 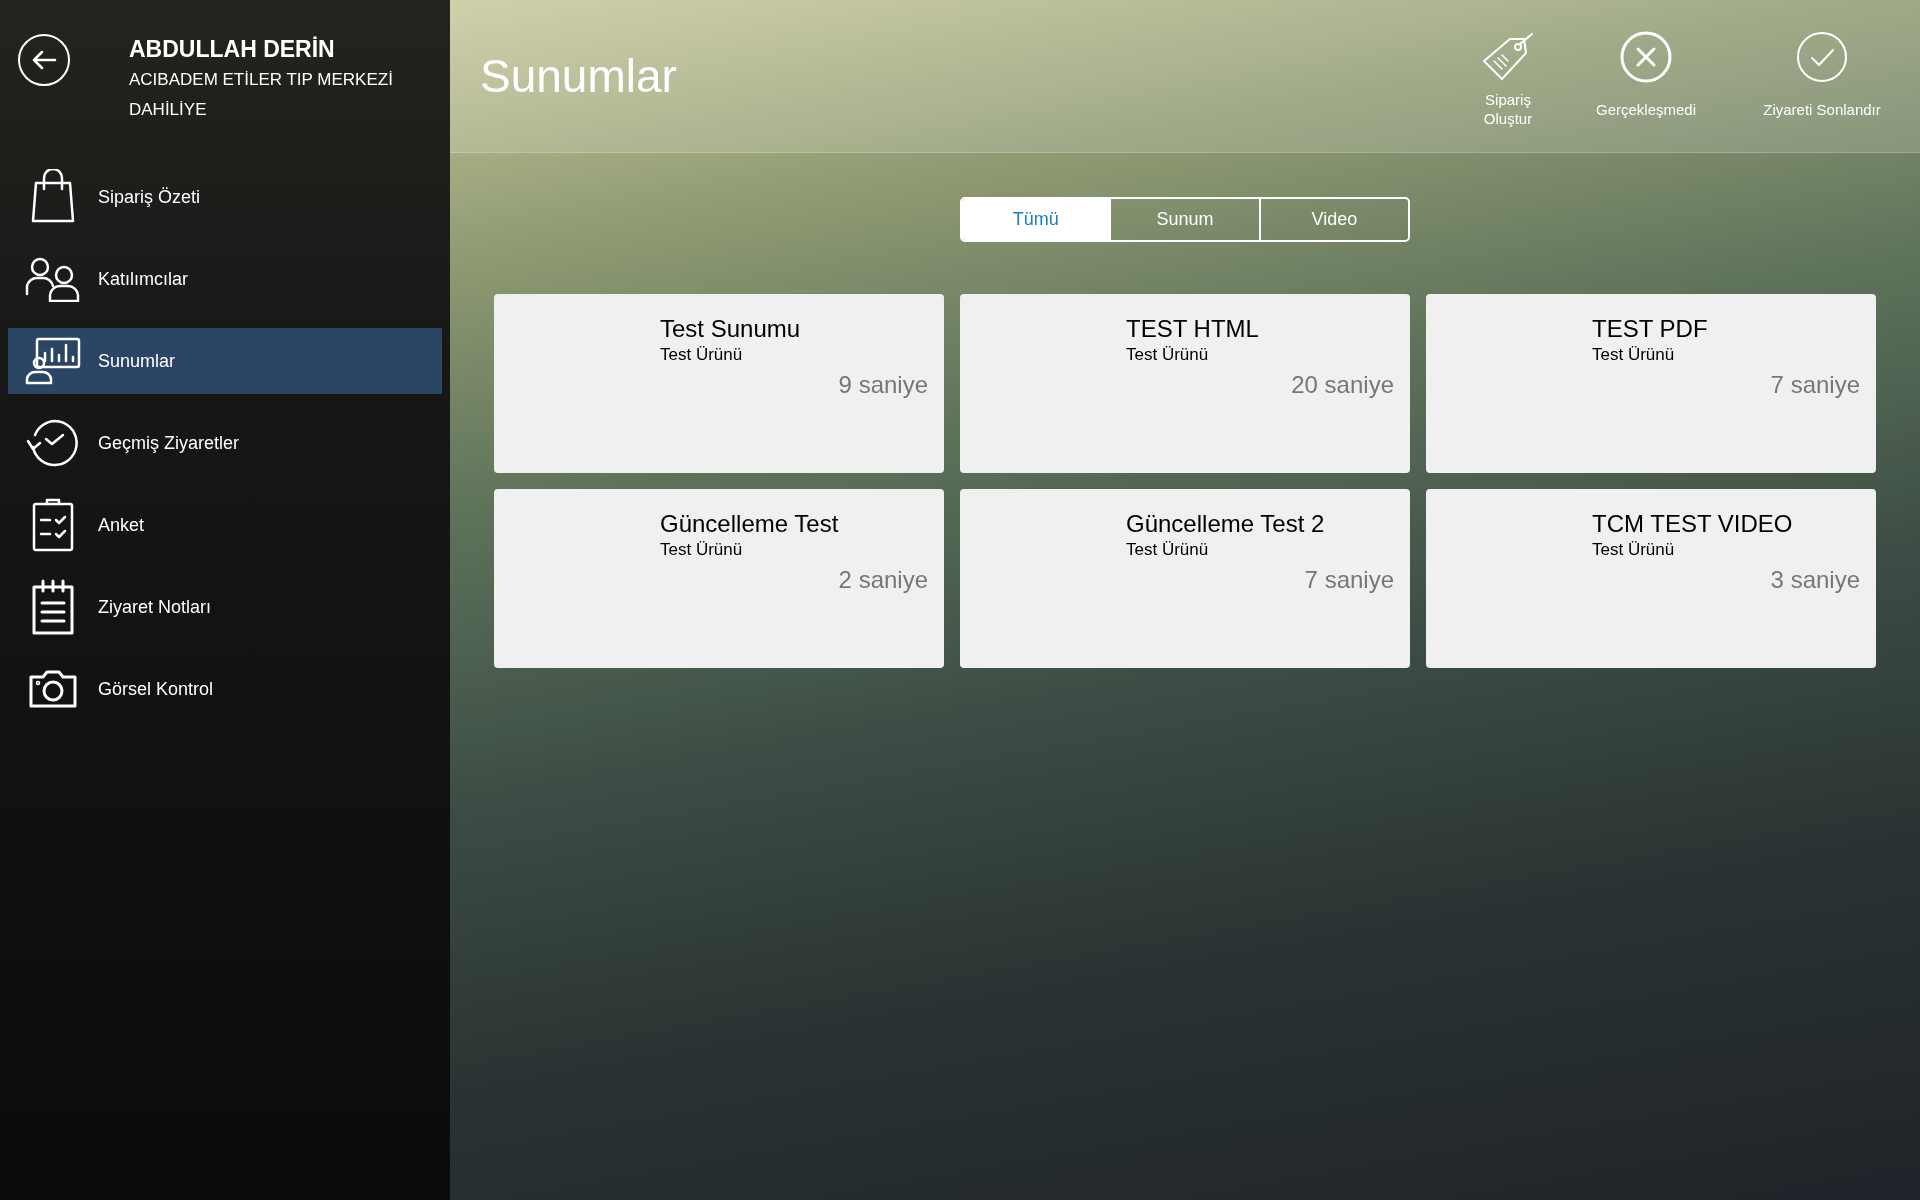 I want to click on duration-text: 2 saniye, so click(x=883, y=580).